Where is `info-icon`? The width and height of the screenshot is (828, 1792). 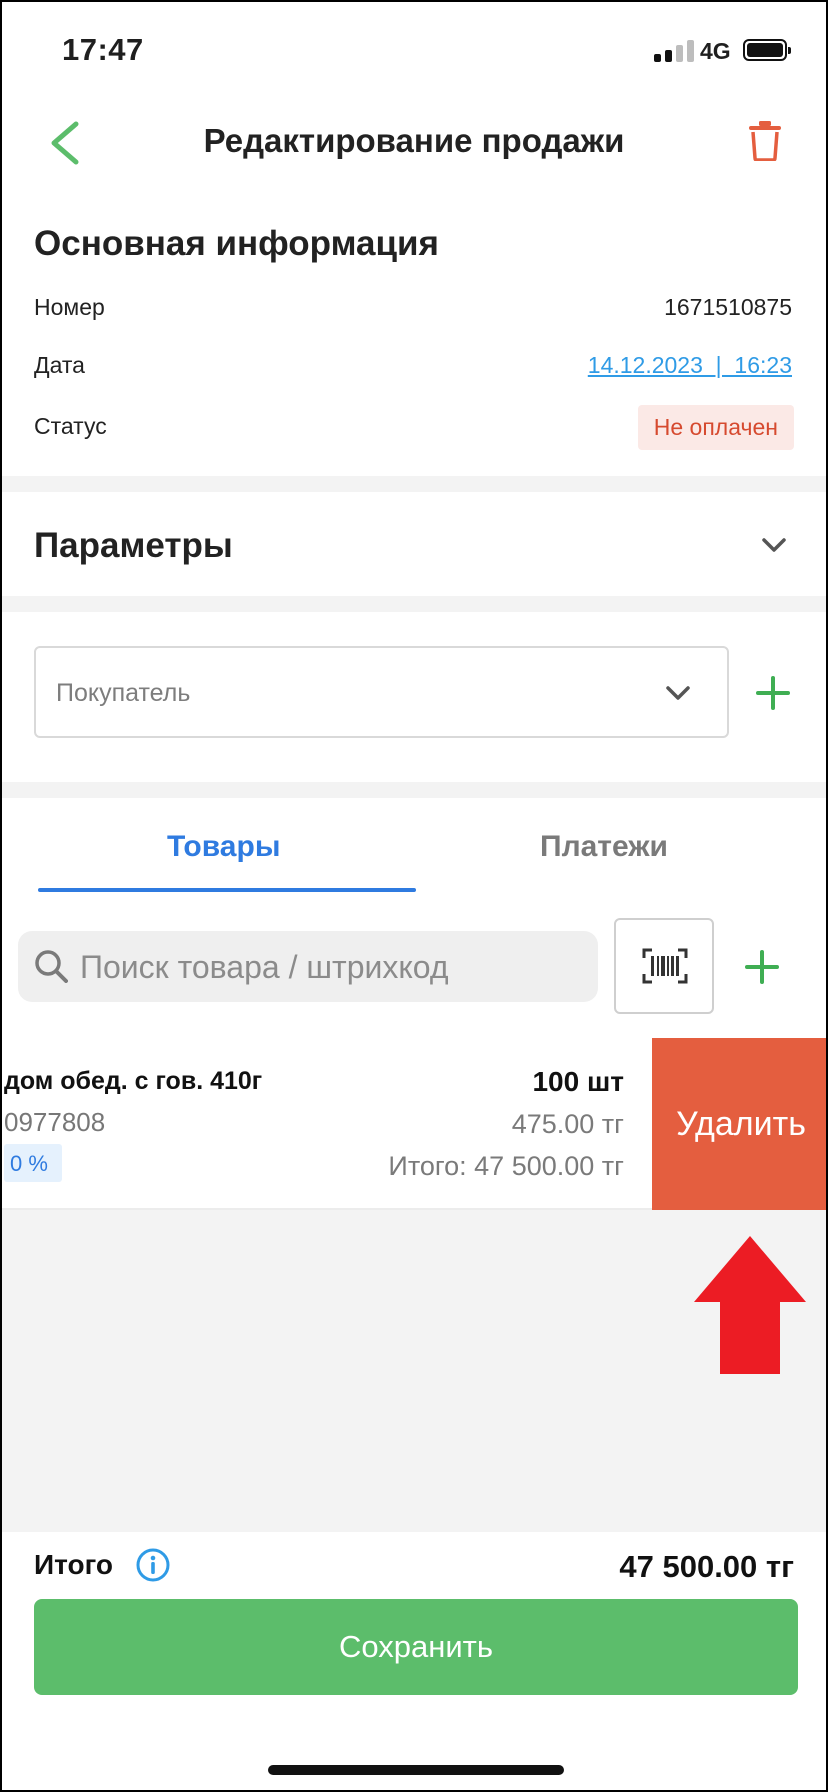 info-icon is located at coordinates (153, 1565).